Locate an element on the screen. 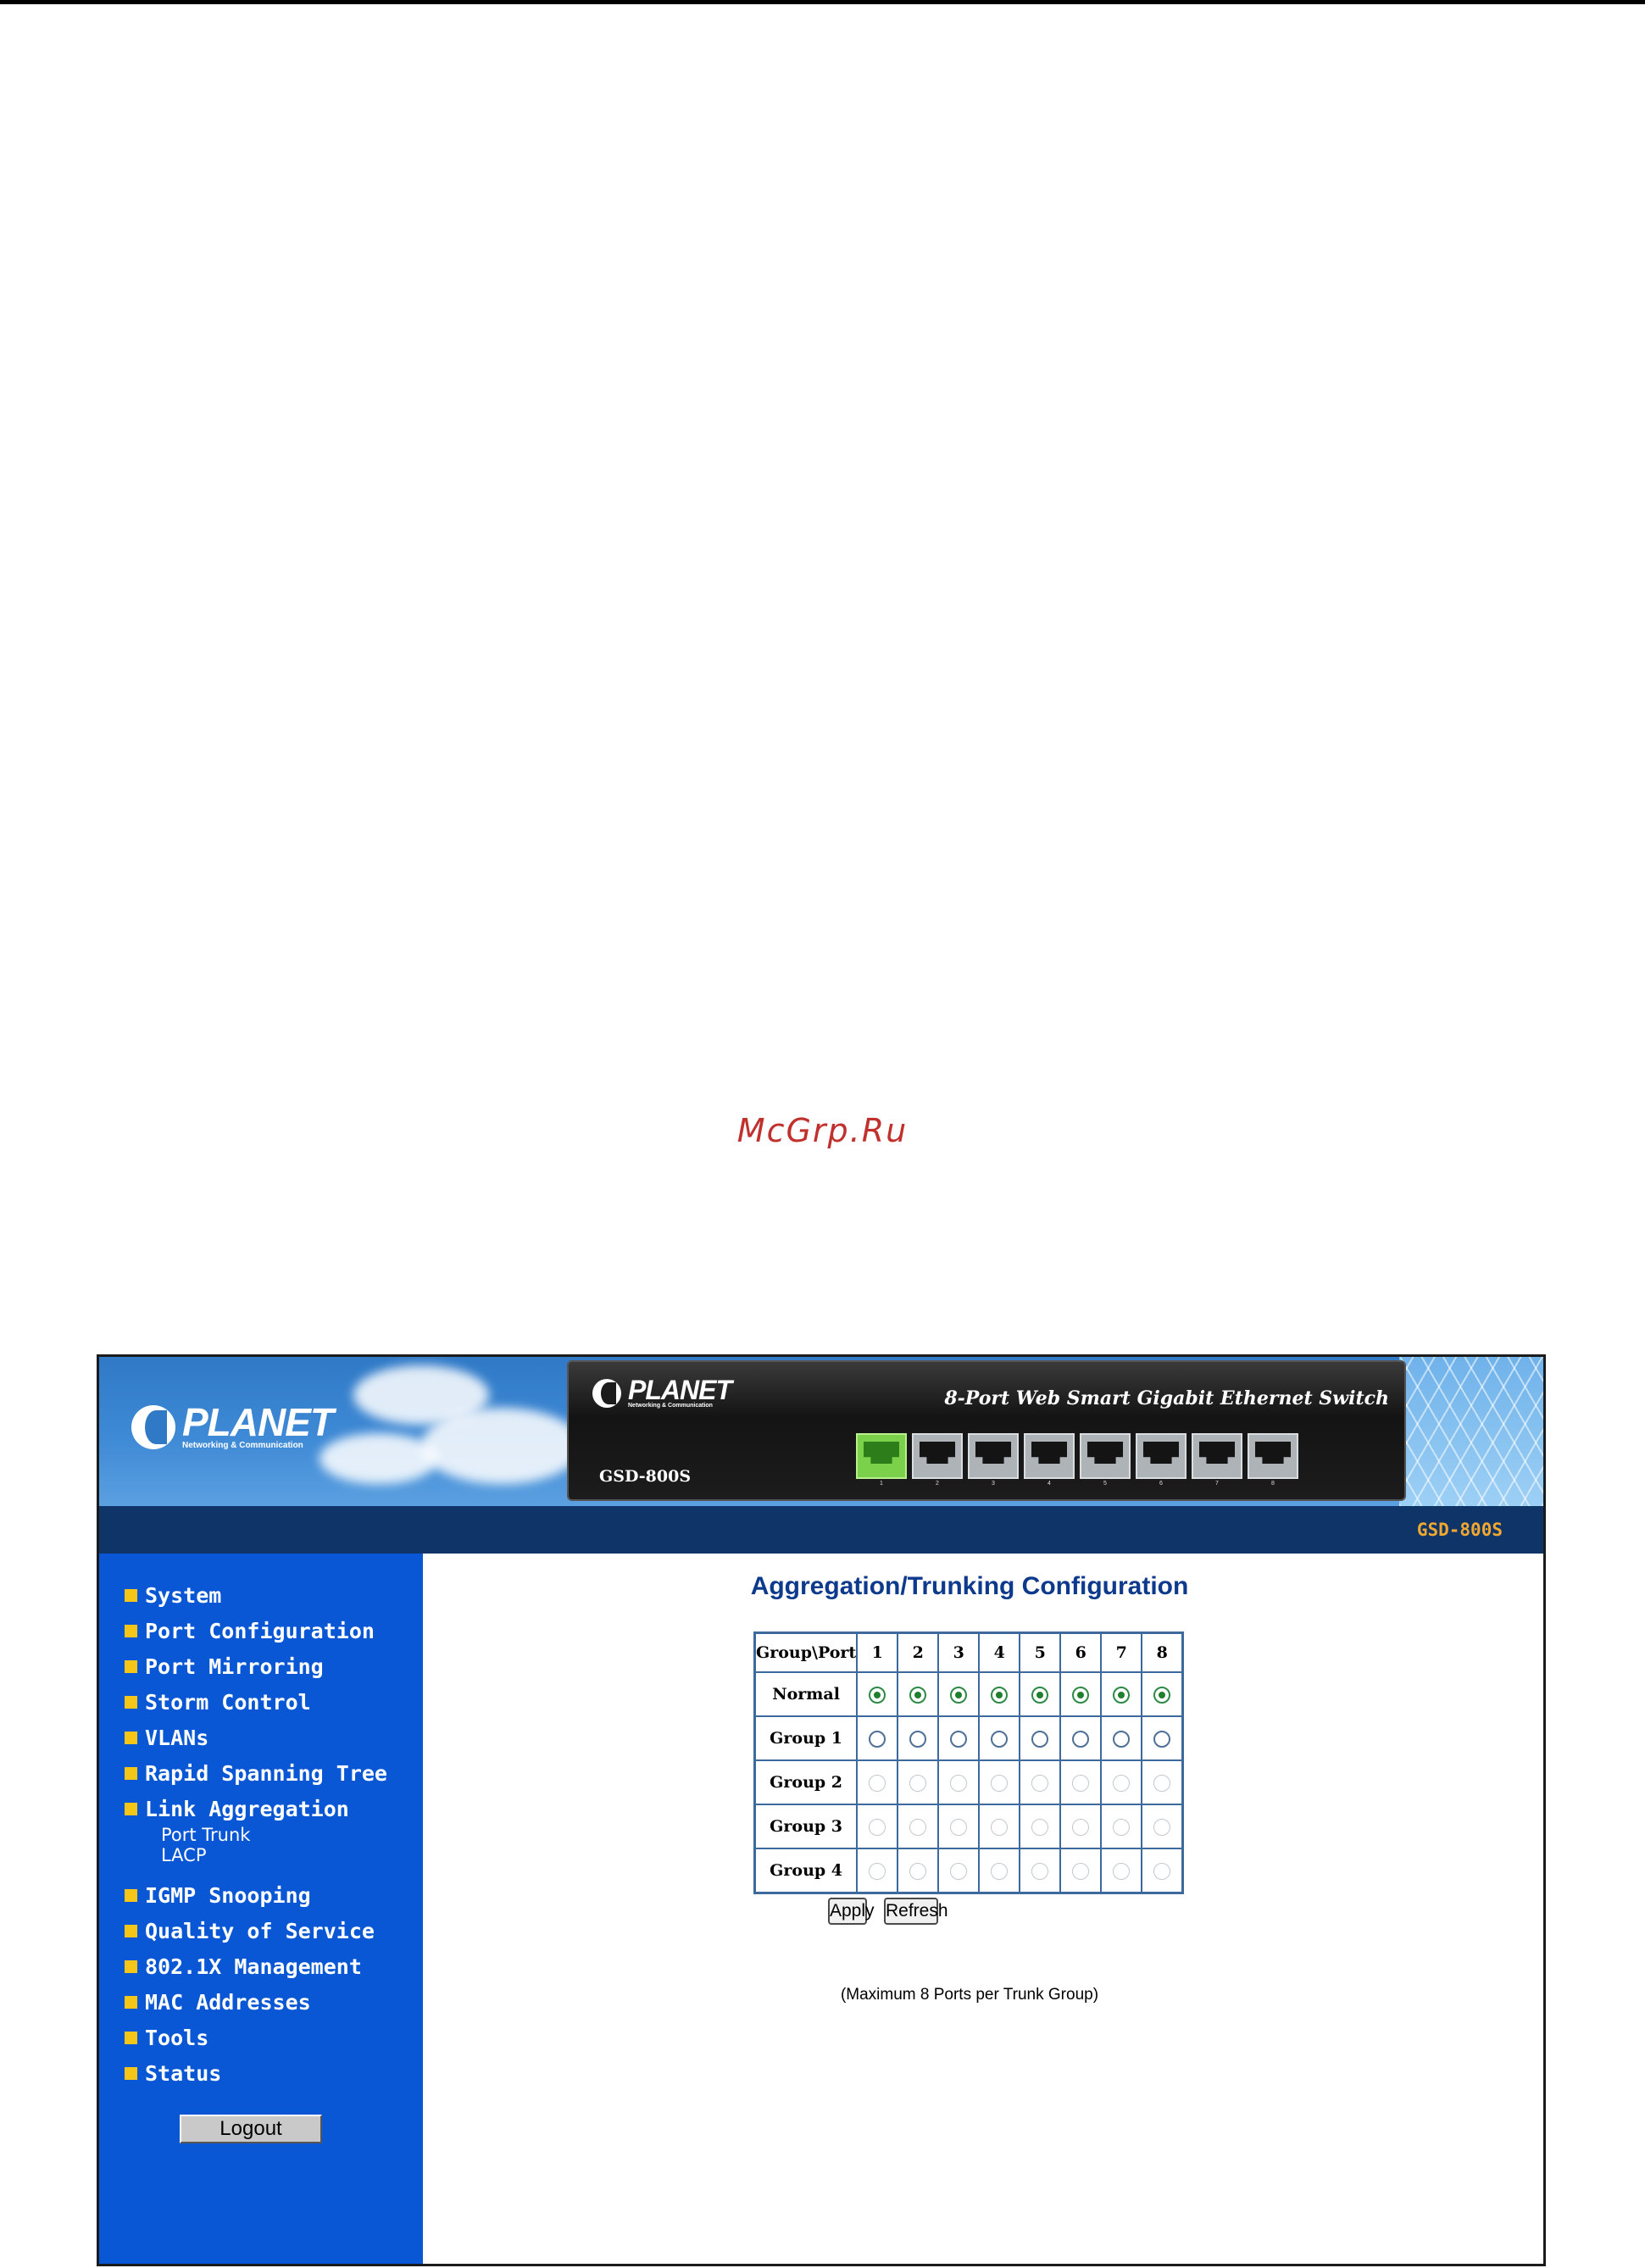 This screenshot has height=2268, width=1645. table-header-row: Group\Port 1 2 3 4 5 6 7 8 is located at coordinates (969, 1652).